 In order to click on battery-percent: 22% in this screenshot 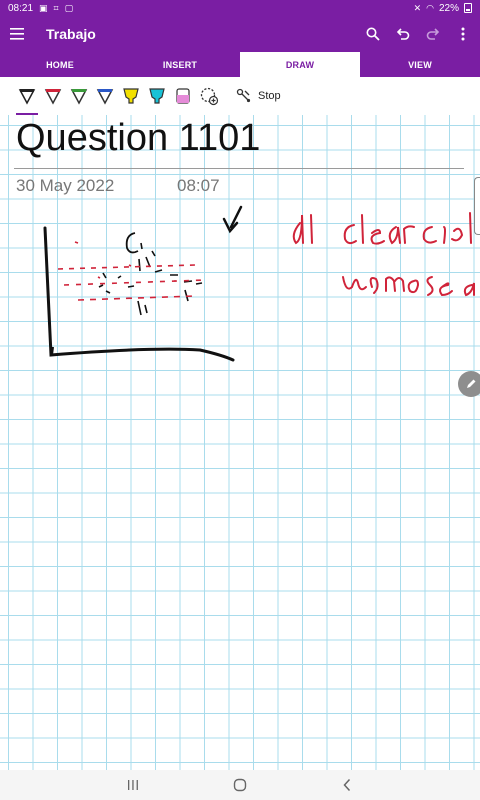, I will do `click(448, 8)`.